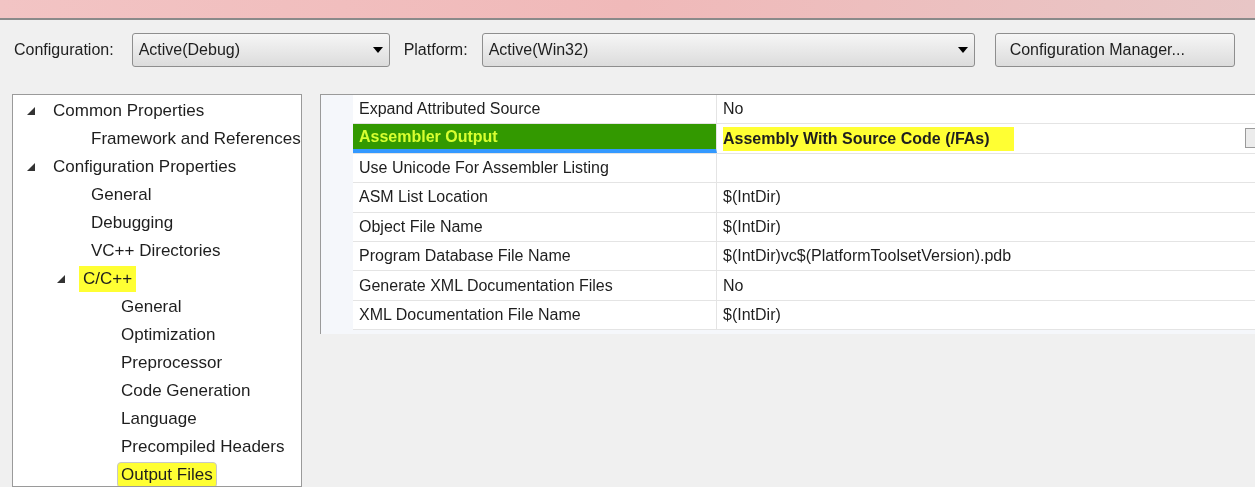 Image resolution: width=1255 pixels, height=487 pixels. What do you see at coordinates (129, 111) in the screenshot?
I see `tree-item: Common Properties` at bounding box center [129, 111].